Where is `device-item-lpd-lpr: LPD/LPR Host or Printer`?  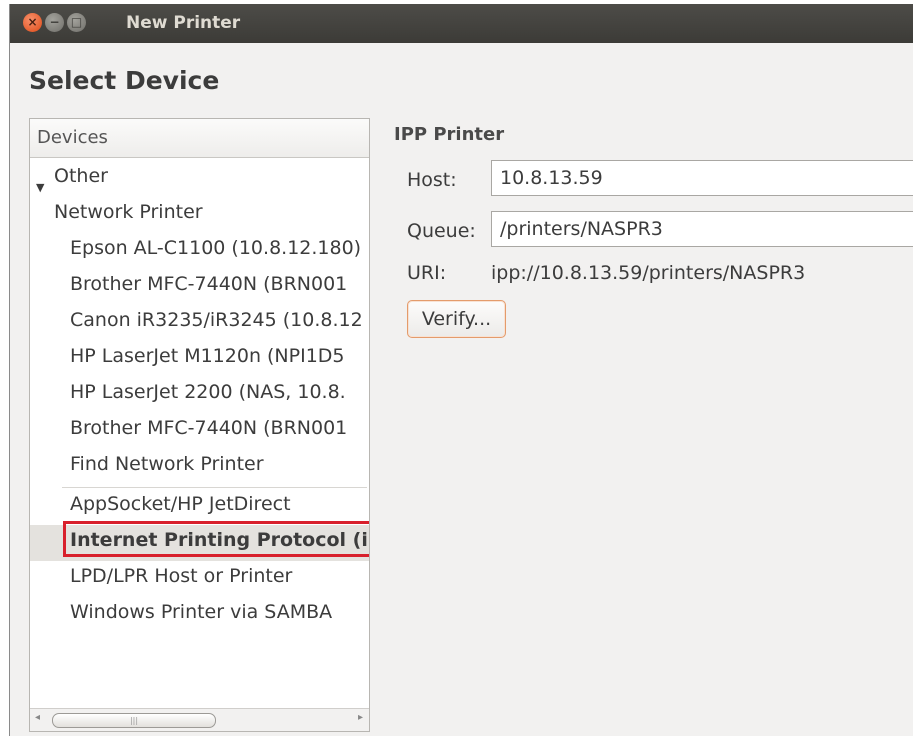
device-item-lpd-lpr: LPD/LPR Host or Printer is located at coordinates (181, 576).